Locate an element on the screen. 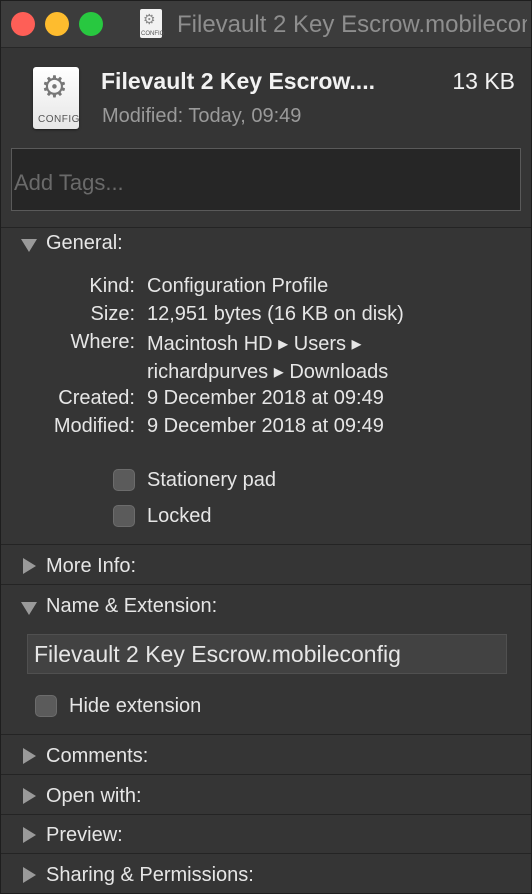 The image size is (532, 894). section-label: Comments: is located at coordinates (97, 756).